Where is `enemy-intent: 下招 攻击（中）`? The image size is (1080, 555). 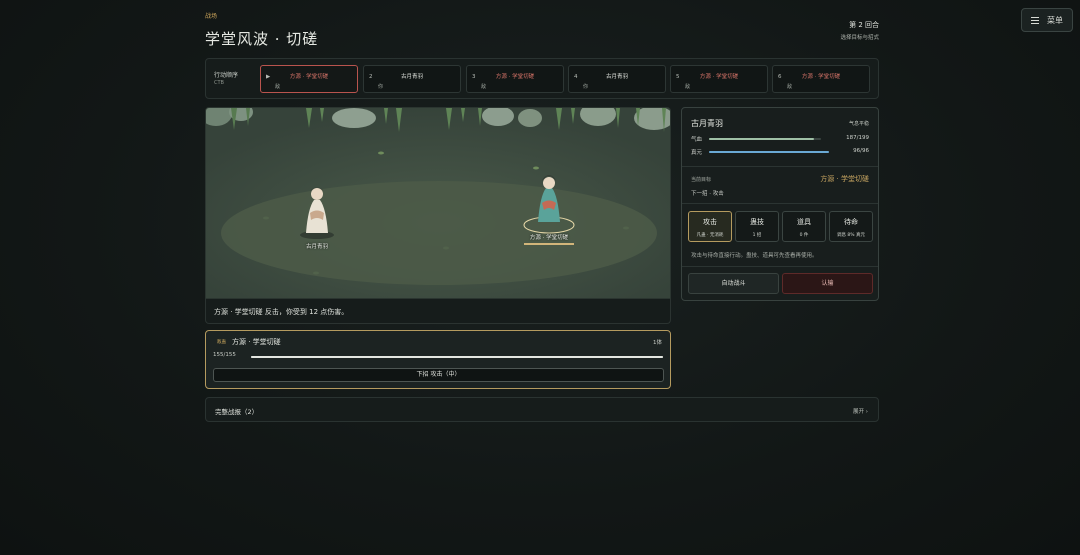
enemy-intent: 下招 攻击（中） is located at coordinates (438, 375).